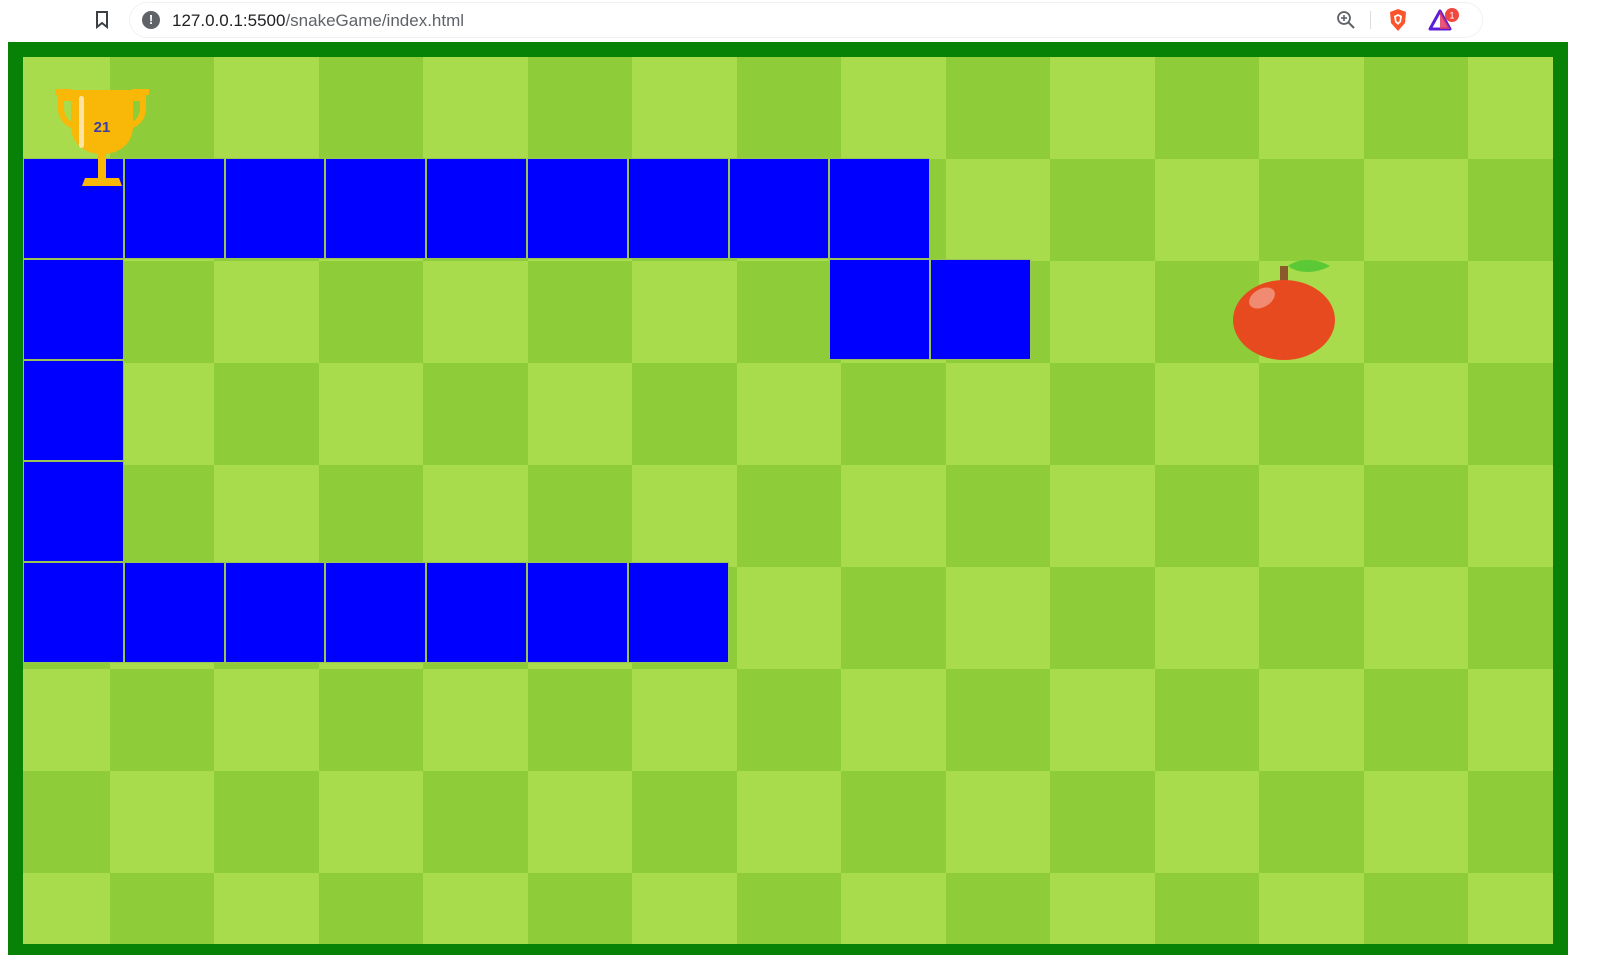 The image size is (1603, 976). Describe the element at coordinates (1346, 20) in the screenshot. I see `zoom-icon` at that location.